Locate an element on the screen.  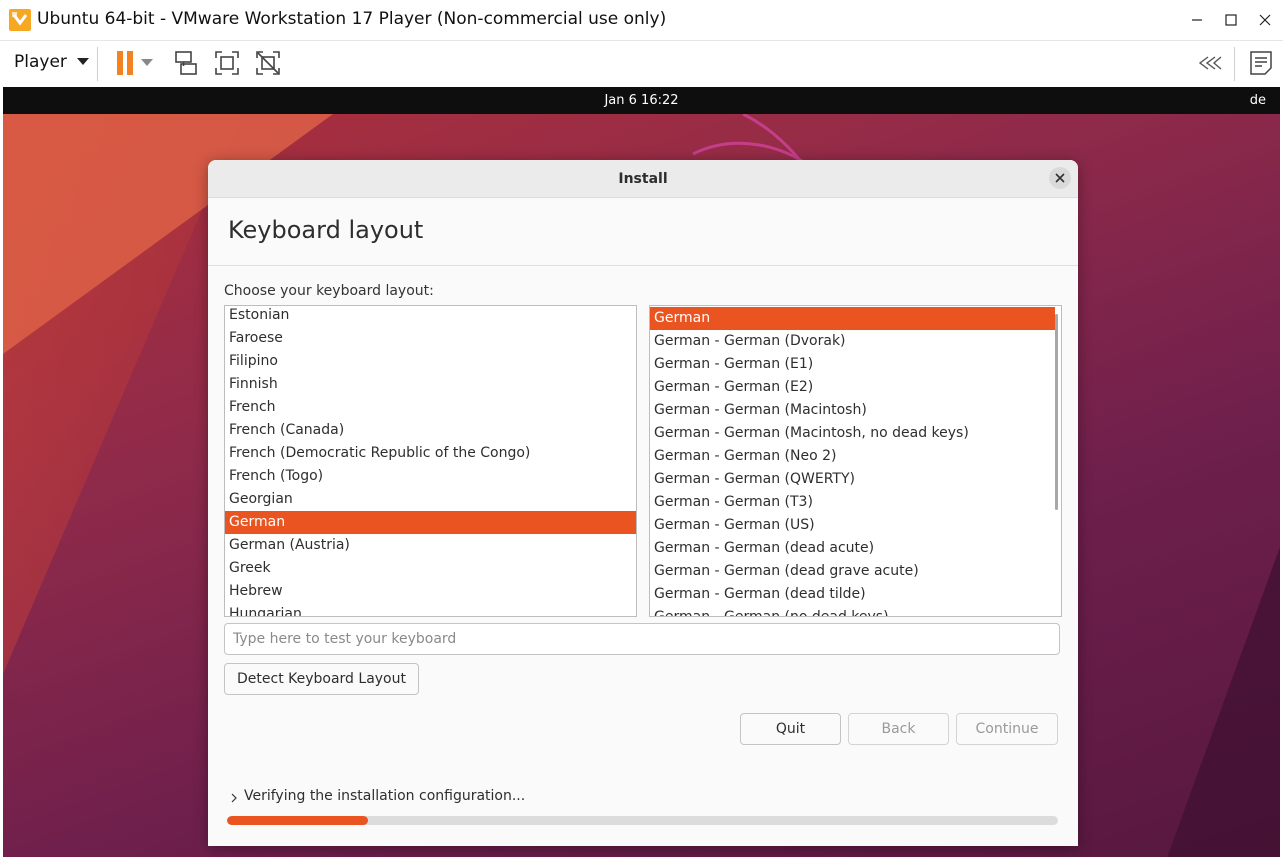
variant-list-item: German is located at coordinates (852, 318).